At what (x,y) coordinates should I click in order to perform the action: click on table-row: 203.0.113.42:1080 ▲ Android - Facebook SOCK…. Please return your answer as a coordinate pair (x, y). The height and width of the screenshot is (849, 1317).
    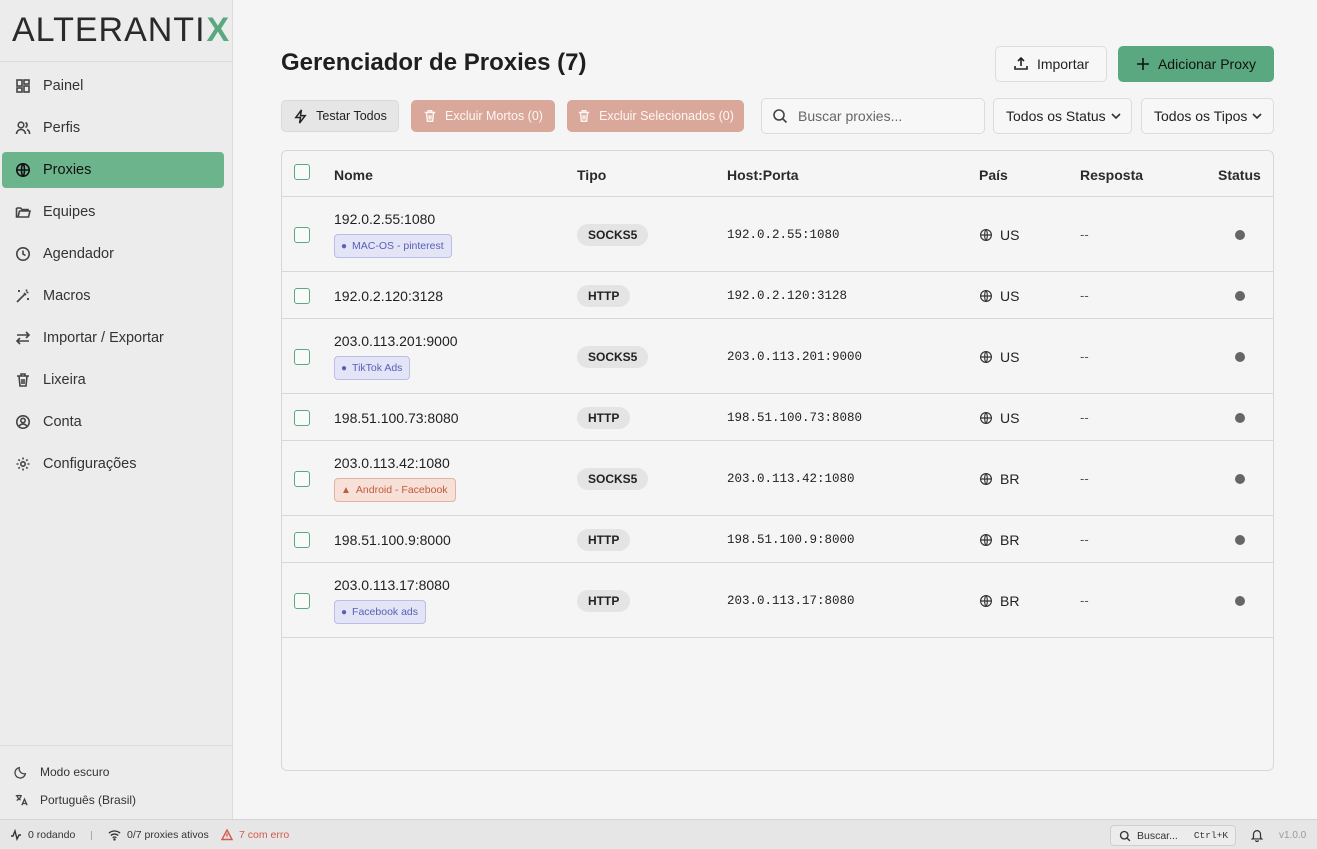
    Looking at the image, I should click on (777, 478).